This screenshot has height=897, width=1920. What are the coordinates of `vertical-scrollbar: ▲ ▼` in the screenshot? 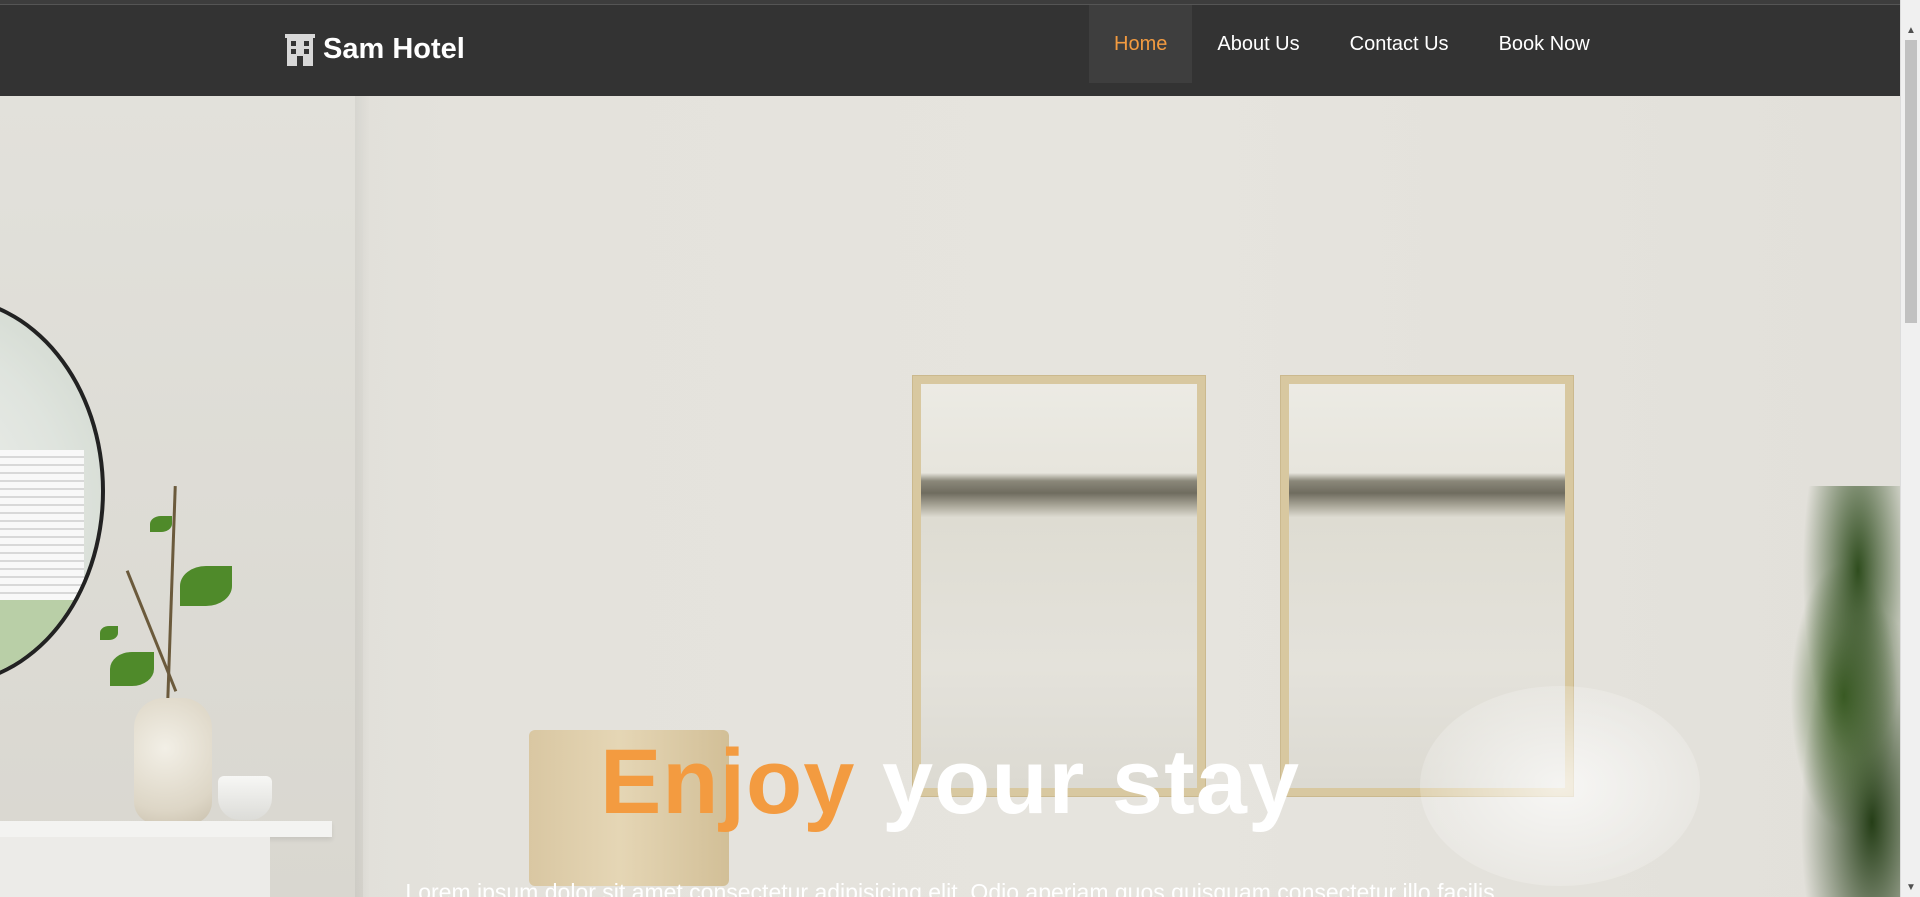 It's located at (1910, 448).